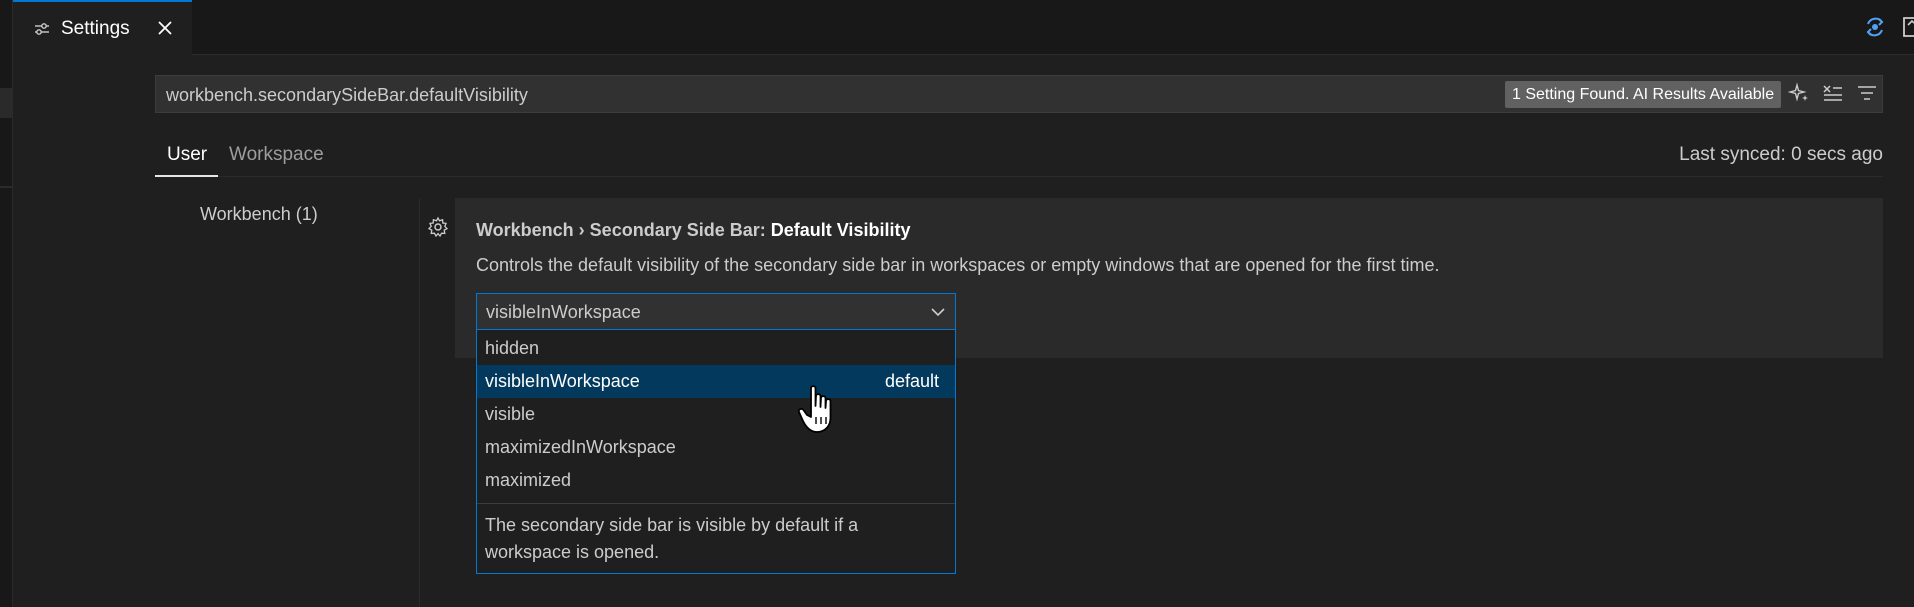 The image size is (1914, 607). Describe the element at coordinates (1643, 94) in the screenshot. I see `result-count-badge: 1 Setting Found. AI Results Available` at that location.